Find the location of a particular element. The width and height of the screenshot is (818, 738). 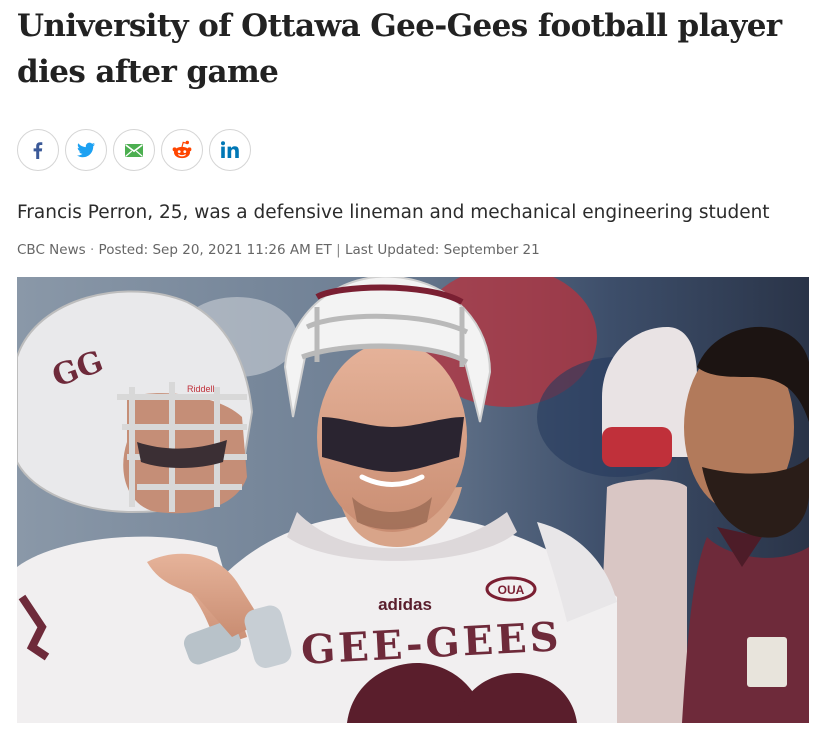

share-reddit-button is located at coordinates (182, 150).